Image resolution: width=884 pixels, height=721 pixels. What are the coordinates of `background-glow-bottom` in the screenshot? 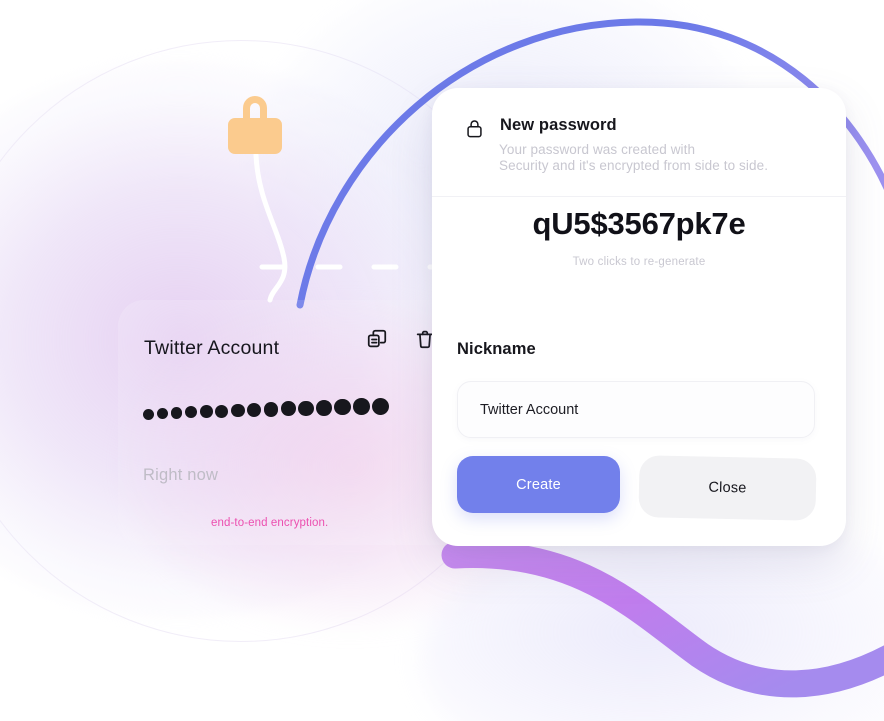 It's located at (652, 620).